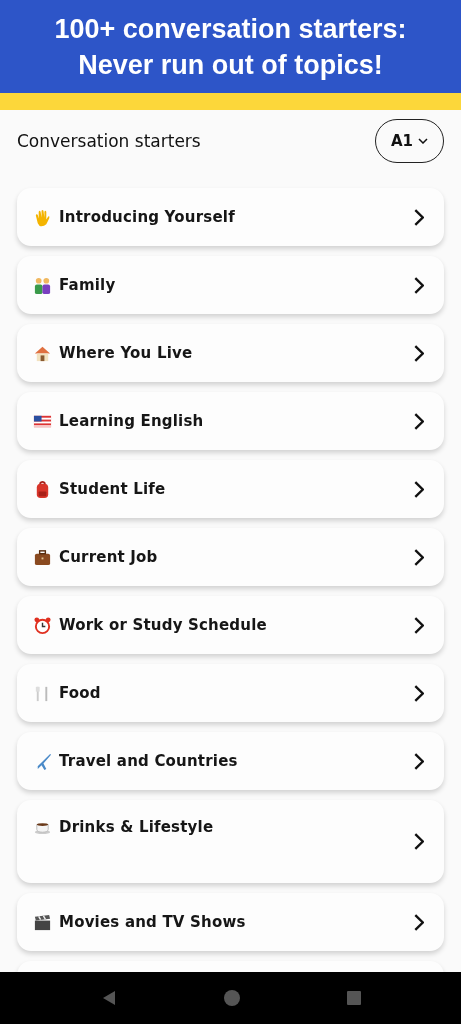  What do you see at coordinates (42, 285) in the screenshot?
I see `family-icon` at bounding box center [42, 285].